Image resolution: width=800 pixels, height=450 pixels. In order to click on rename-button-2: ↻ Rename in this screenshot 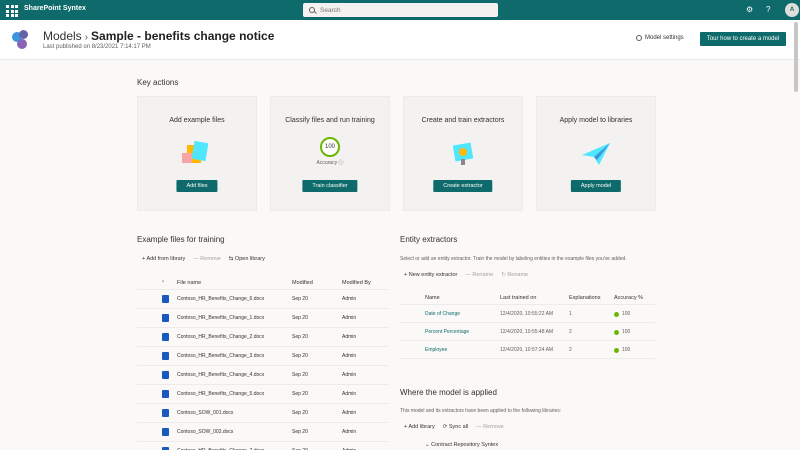, I will do `click(514, 275)`.